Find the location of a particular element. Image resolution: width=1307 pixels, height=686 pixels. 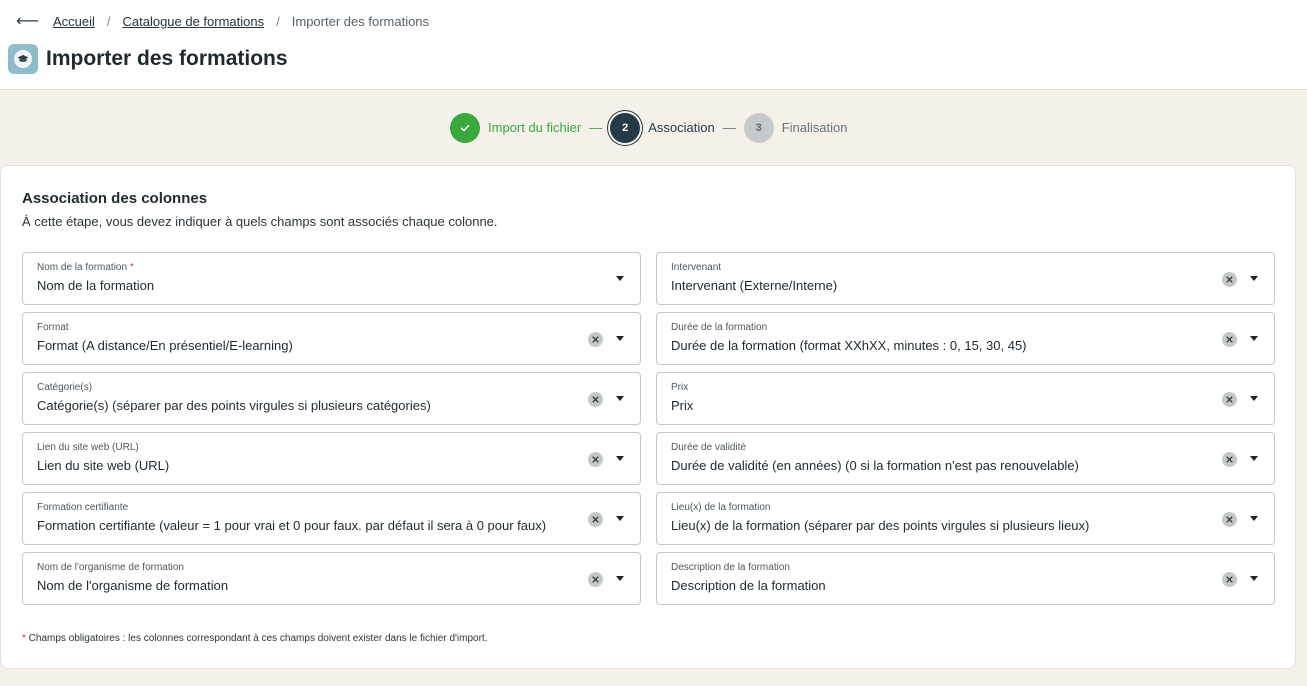

field-label: Intervenant is located at coordinates (696, 267).